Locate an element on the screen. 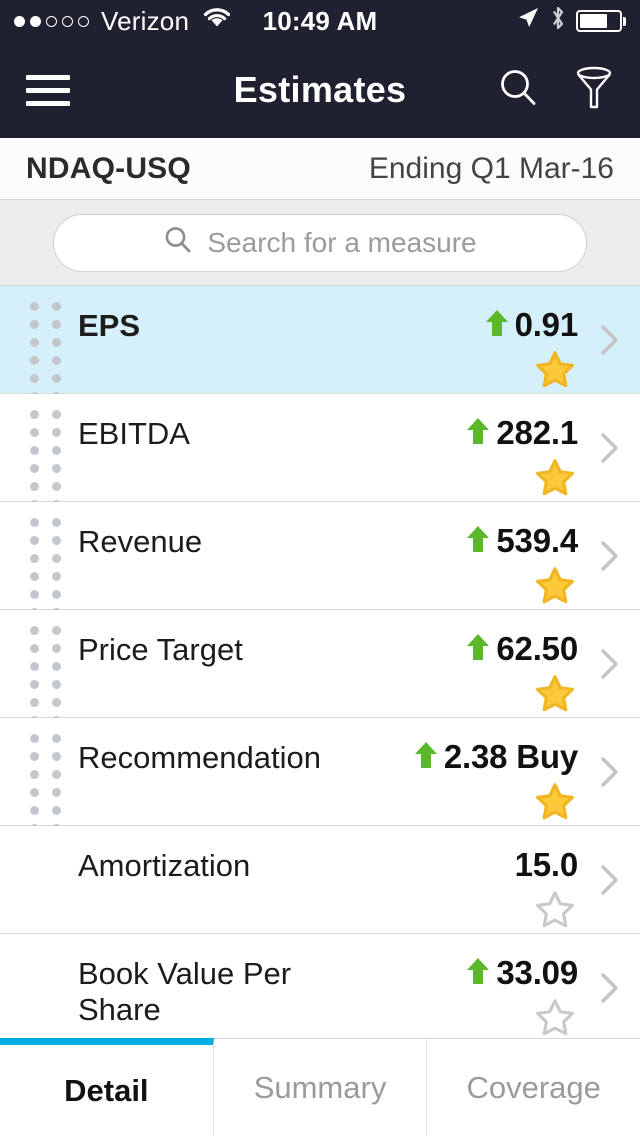  tab-label: Detail is located at coordinates (106, 1090).